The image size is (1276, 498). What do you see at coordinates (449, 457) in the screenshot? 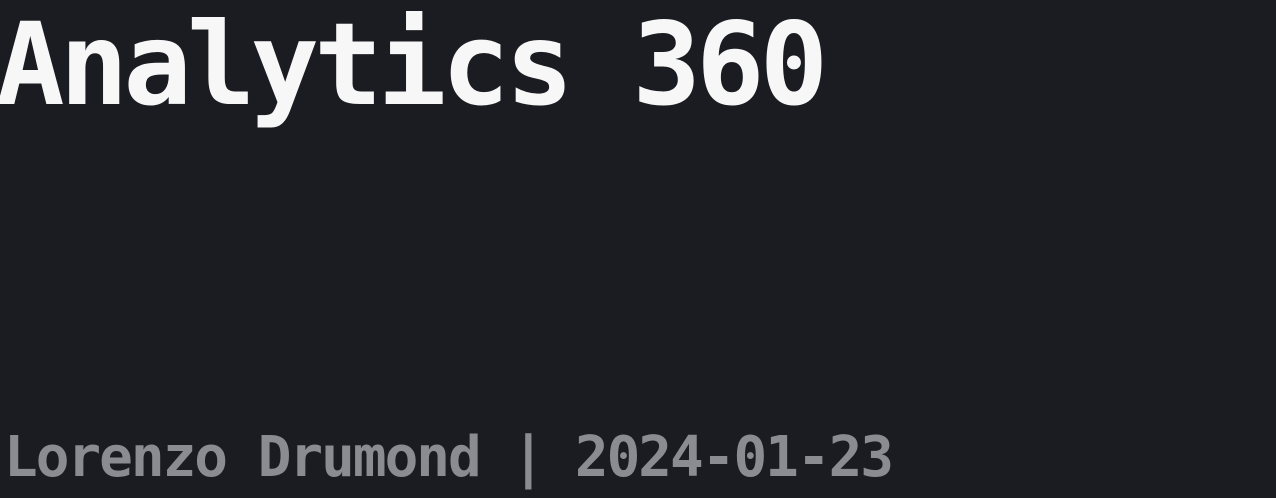
I see `author-date-byline: Lorenzo Drumond | 2024-01-23` at bounding box center [449, 457].